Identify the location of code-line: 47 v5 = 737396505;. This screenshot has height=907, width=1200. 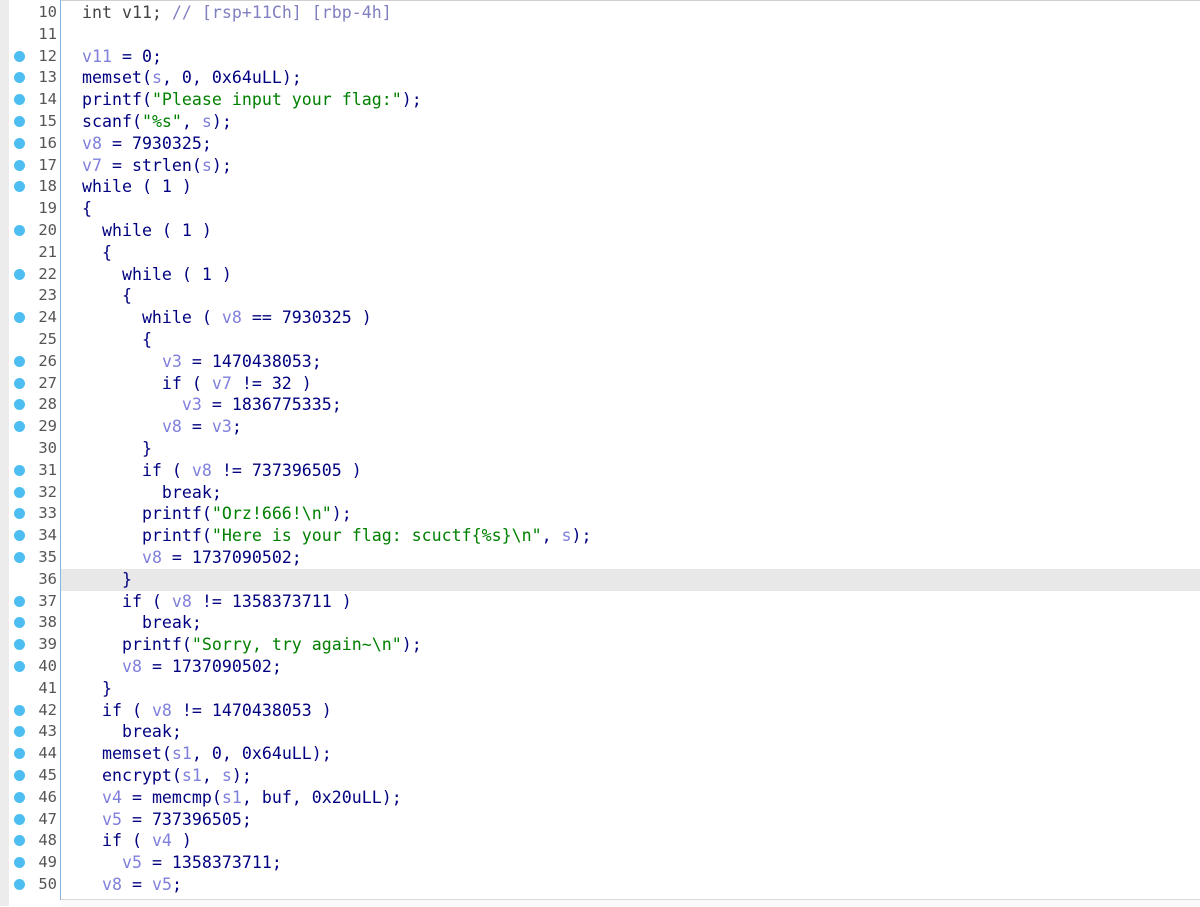
(600, 820).